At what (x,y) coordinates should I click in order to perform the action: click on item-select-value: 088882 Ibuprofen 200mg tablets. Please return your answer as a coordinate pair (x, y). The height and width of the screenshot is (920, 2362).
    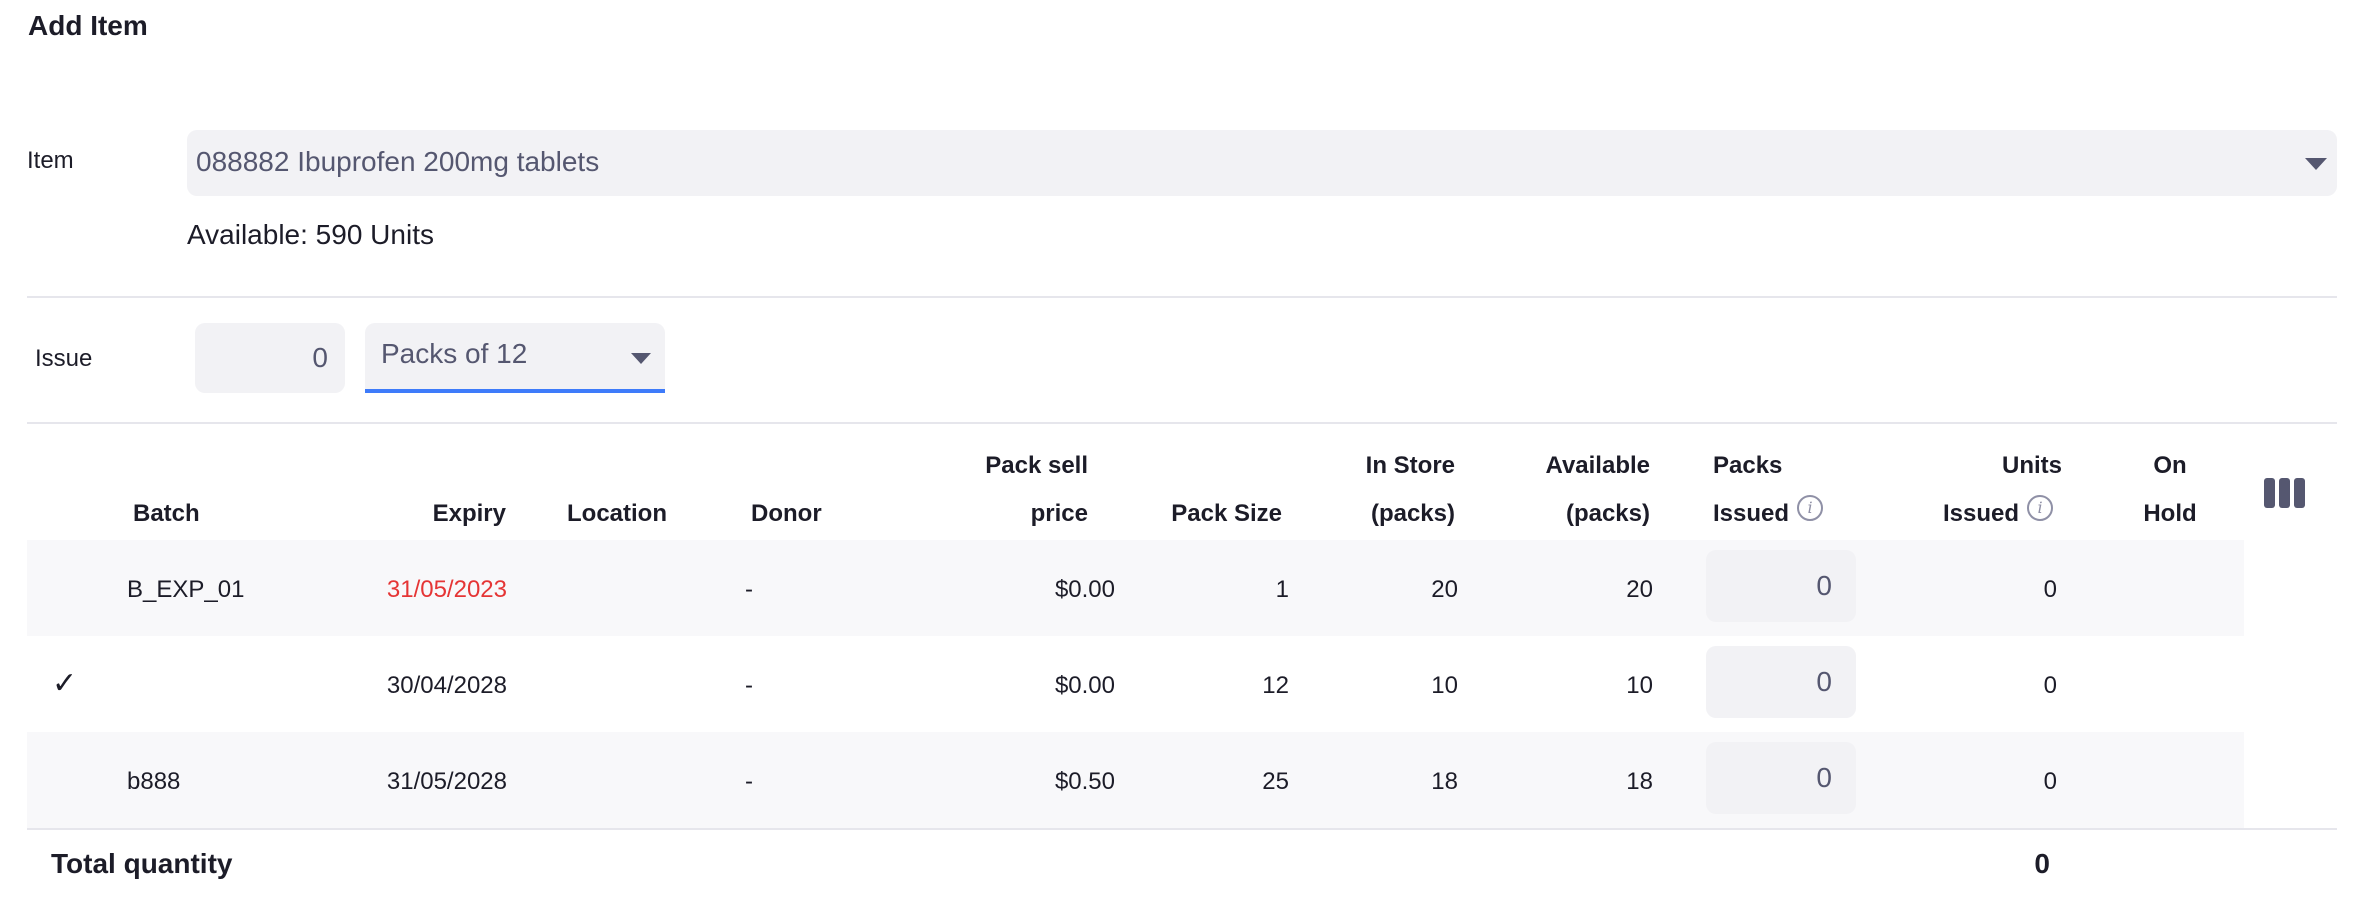
    Looking at the image, I should click on (398, 161).